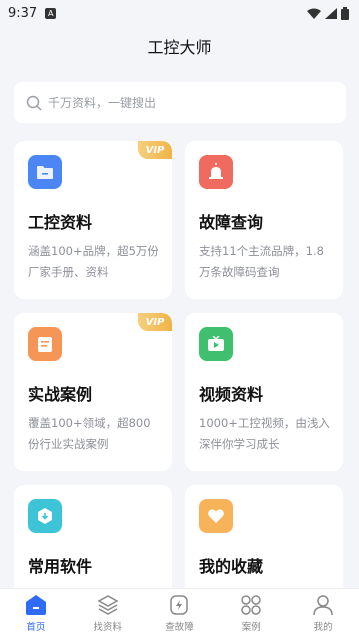 This screenshot has width=359, height=638. I want to click on card-desc: 支持11个主流品牌，1.8万条故障码查询, so click(261, 261).